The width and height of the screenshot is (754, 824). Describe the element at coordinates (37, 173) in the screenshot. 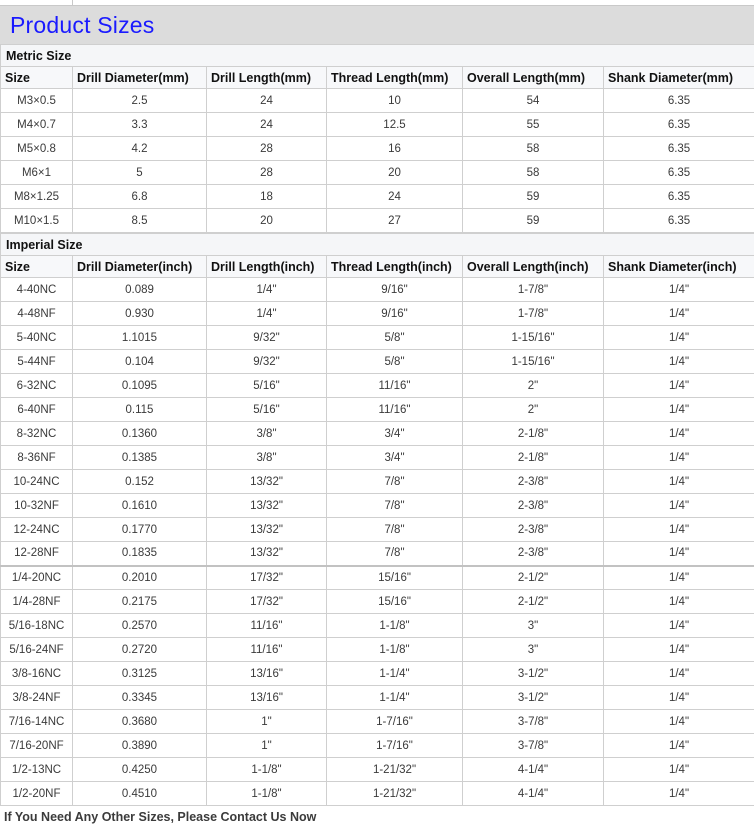

I see `metric-cell-r3-c0: M6×1` at that location.